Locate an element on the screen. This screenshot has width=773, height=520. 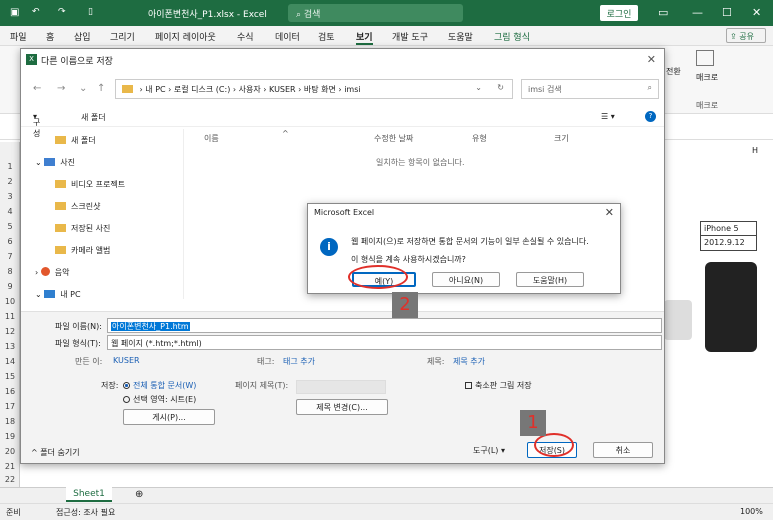
row-number: 12 is located at coordinates (10, 331).